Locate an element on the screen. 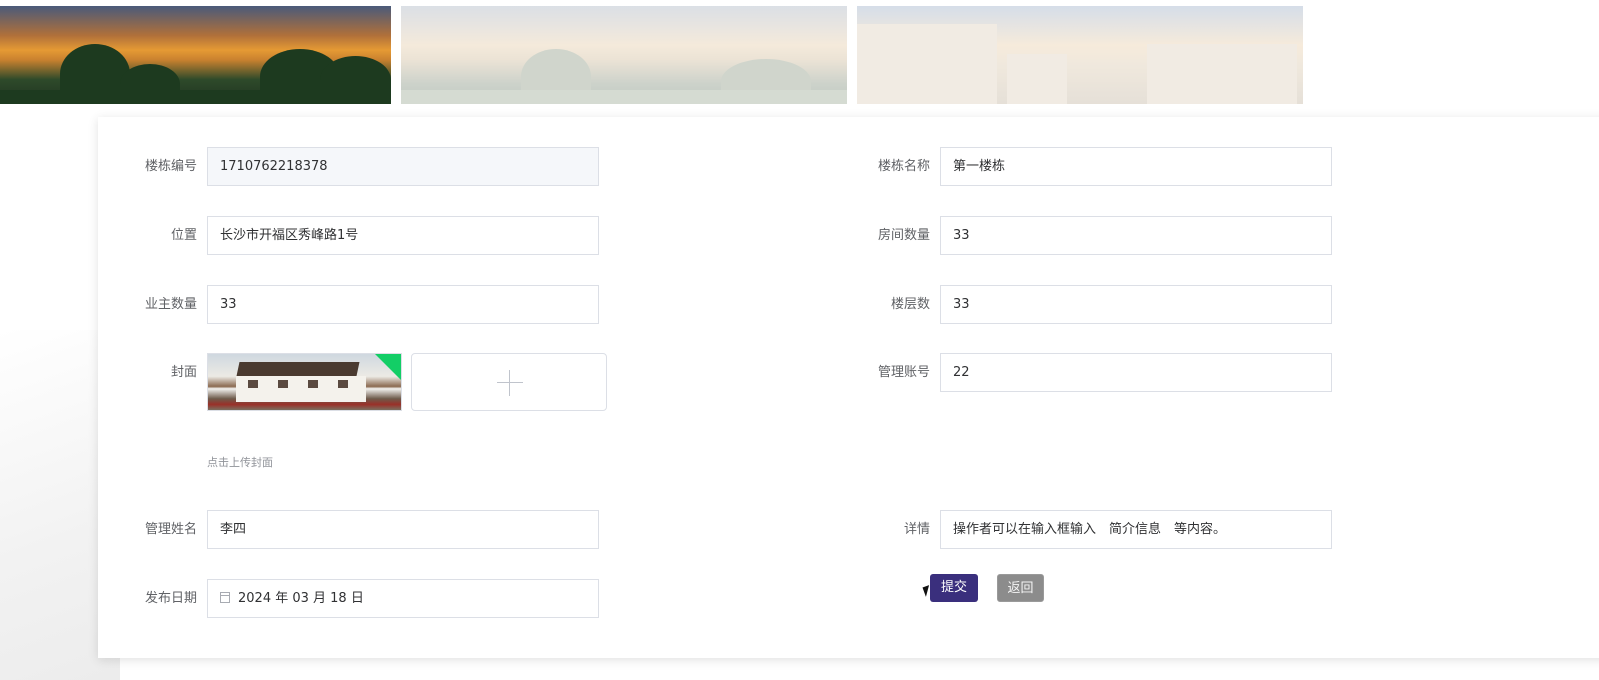 The width and height of the screenshot is (1599, 680). building-name-label: 楼栋名称 is located at coordinates (903, 166).